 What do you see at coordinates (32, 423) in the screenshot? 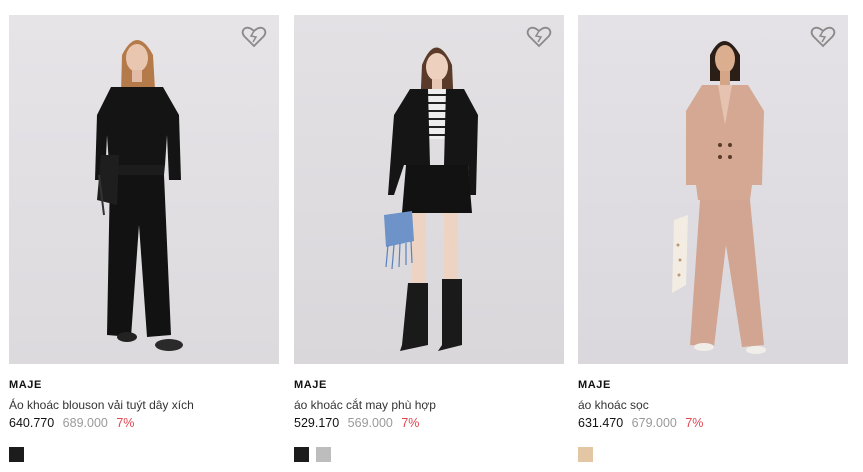
I see `current-price: 640.770` at bounding box center [32, 423].